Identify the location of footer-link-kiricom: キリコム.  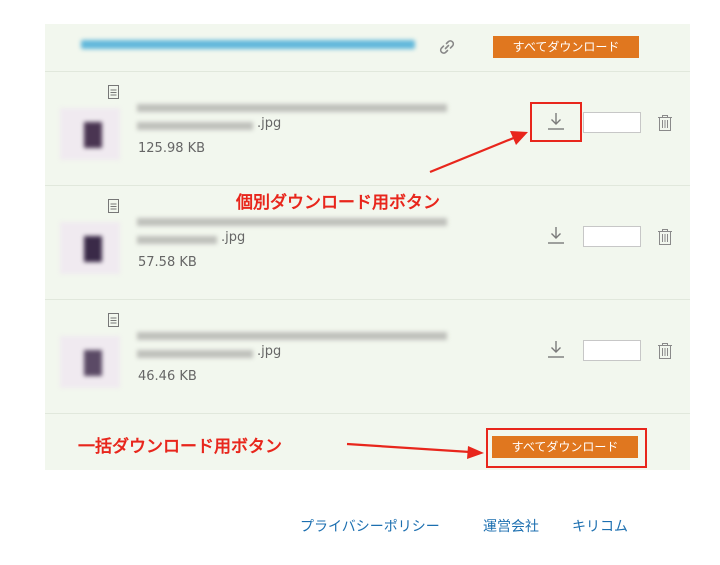
(600, 526).